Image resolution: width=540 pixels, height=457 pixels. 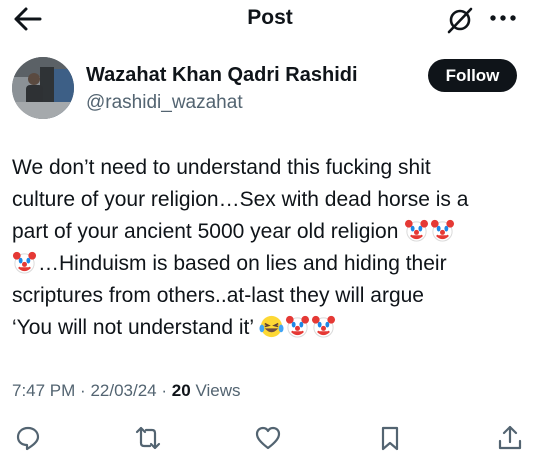 I want to click on share-icon, so click(x=510, y=438).